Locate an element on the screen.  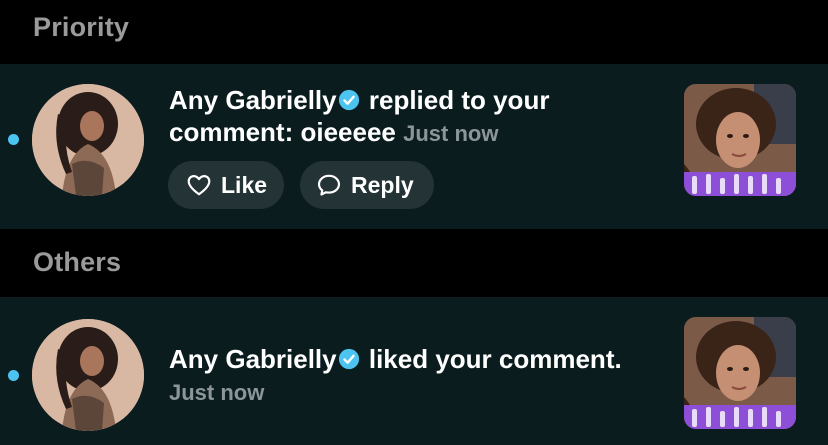
priority-section-header: Priority is located at coordinates (414, 32).